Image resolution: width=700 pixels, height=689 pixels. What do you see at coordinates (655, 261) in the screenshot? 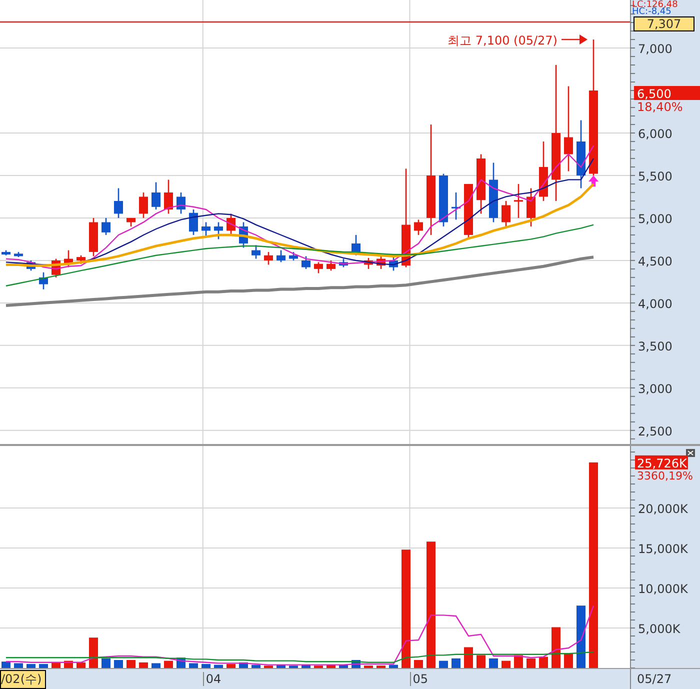
I see `axis-label: 4,500` at bounding box center [655, 261].